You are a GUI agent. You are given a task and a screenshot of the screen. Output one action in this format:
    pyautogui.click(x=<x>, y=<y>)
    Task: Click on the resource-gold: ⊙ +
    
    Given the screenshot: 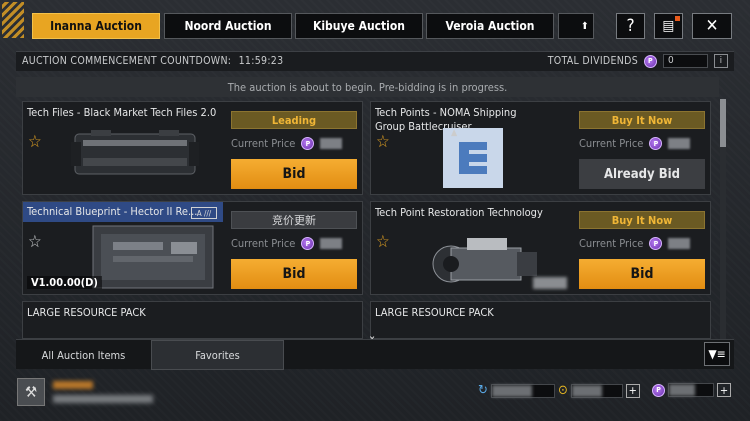 What is the action you would take?
    pyautogui.click(x=599, y=390)
    